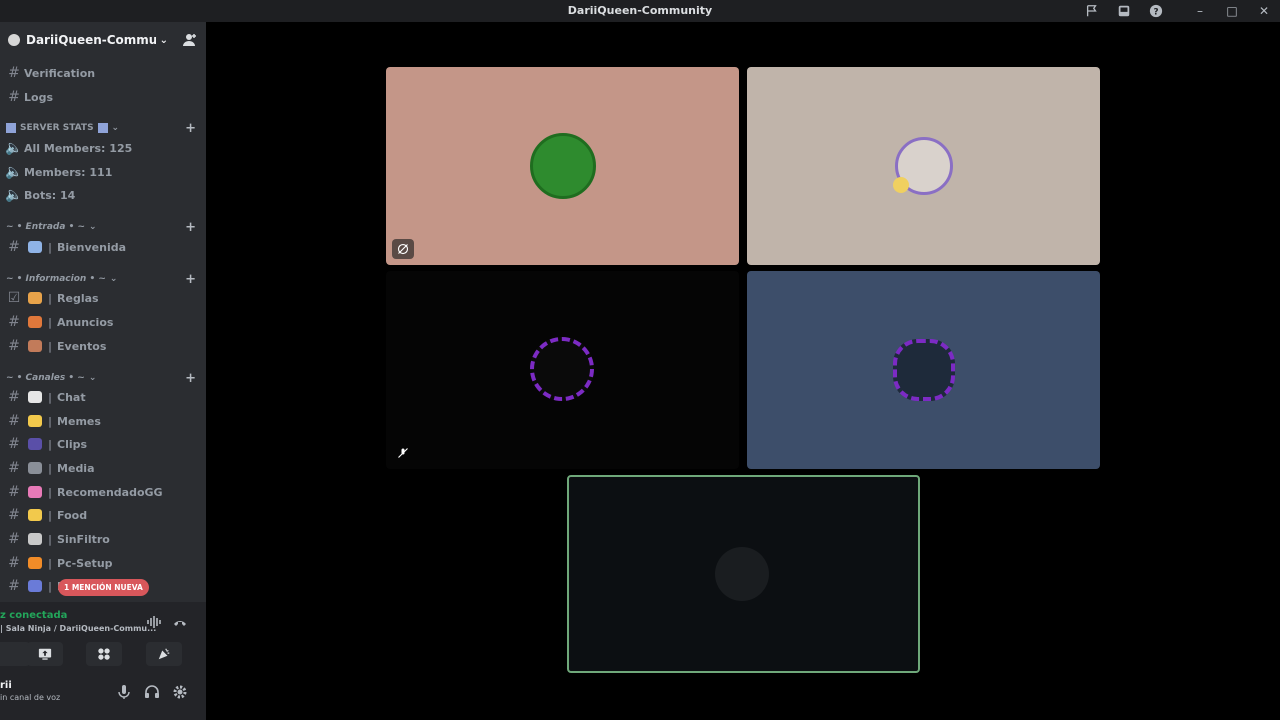 The height and width of the screenshot is (720, 1280). Describe the element at coordinates (403, 453) in the screenshot. I see `mic-muted-icon` at that location.